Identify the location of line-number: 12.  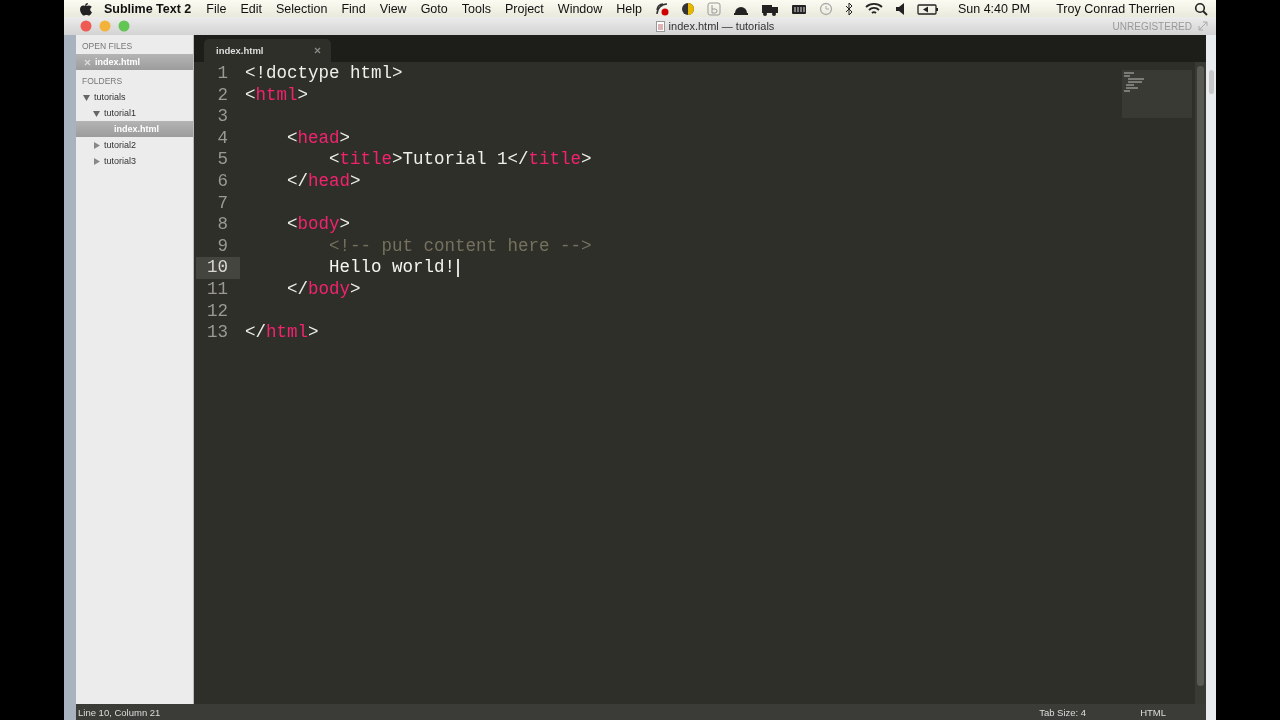
(217, 311).